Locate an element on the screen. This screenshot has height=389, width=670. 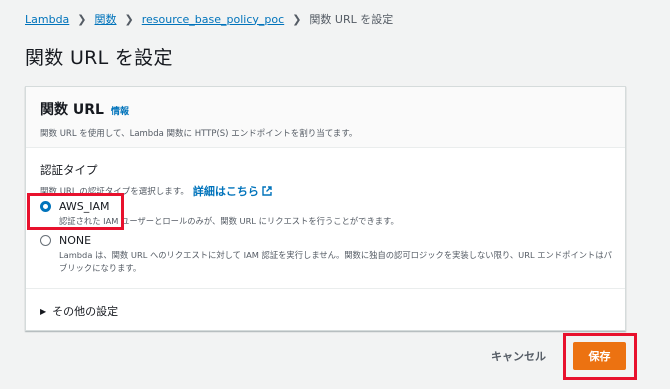
breadcrumb-function-name: resource_base_policy_poc is located at coordinates (213, 19).